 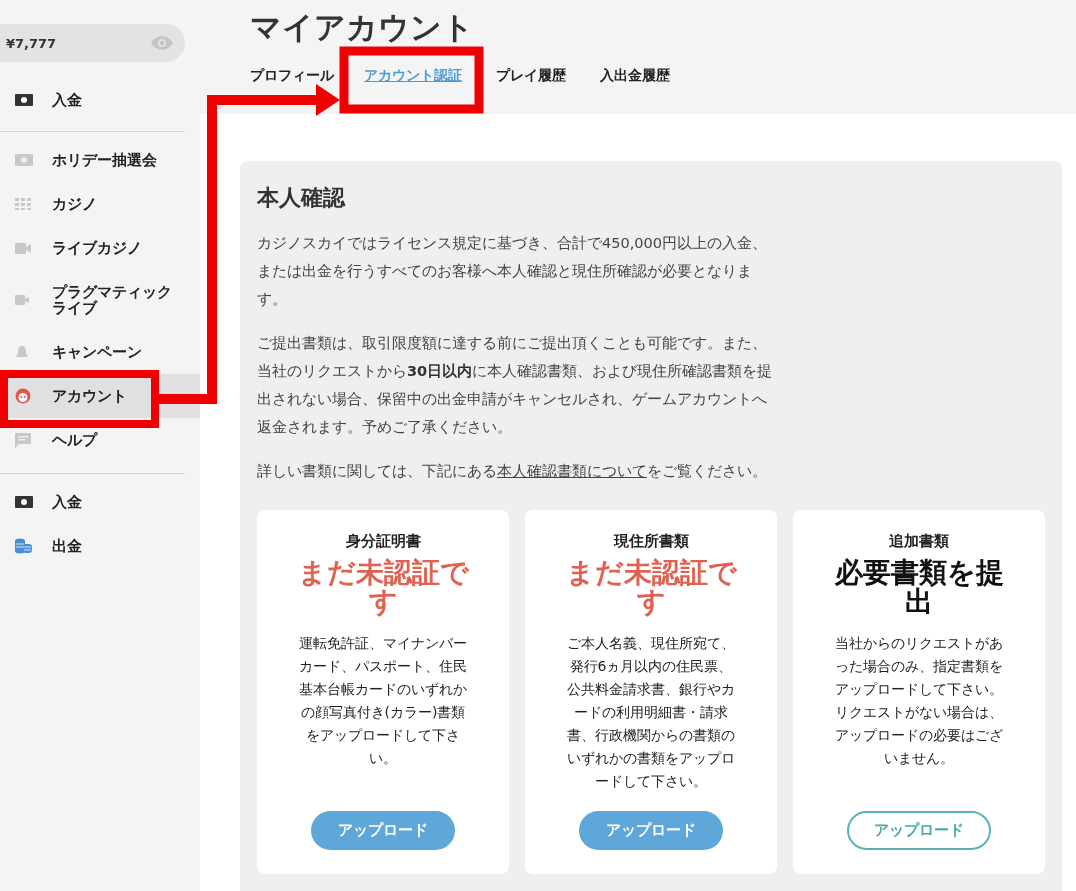 What do you see at coordinates (162, 43) in the screenshot?
I see `eye-icon` at bounding box center [162, 43].